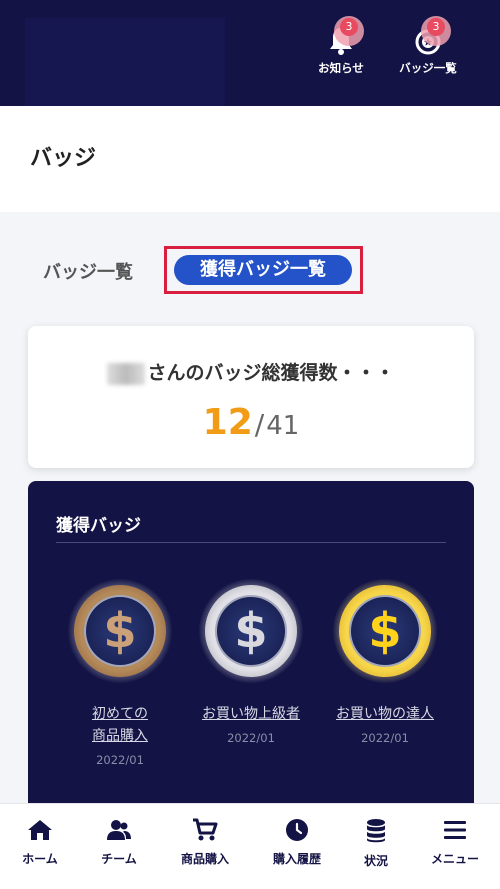 The image size is (500, 889). What do you see at coordinates (63, 158) in the screenshot?
I see `page-title: バッジ` at bounding box center [63, 158].